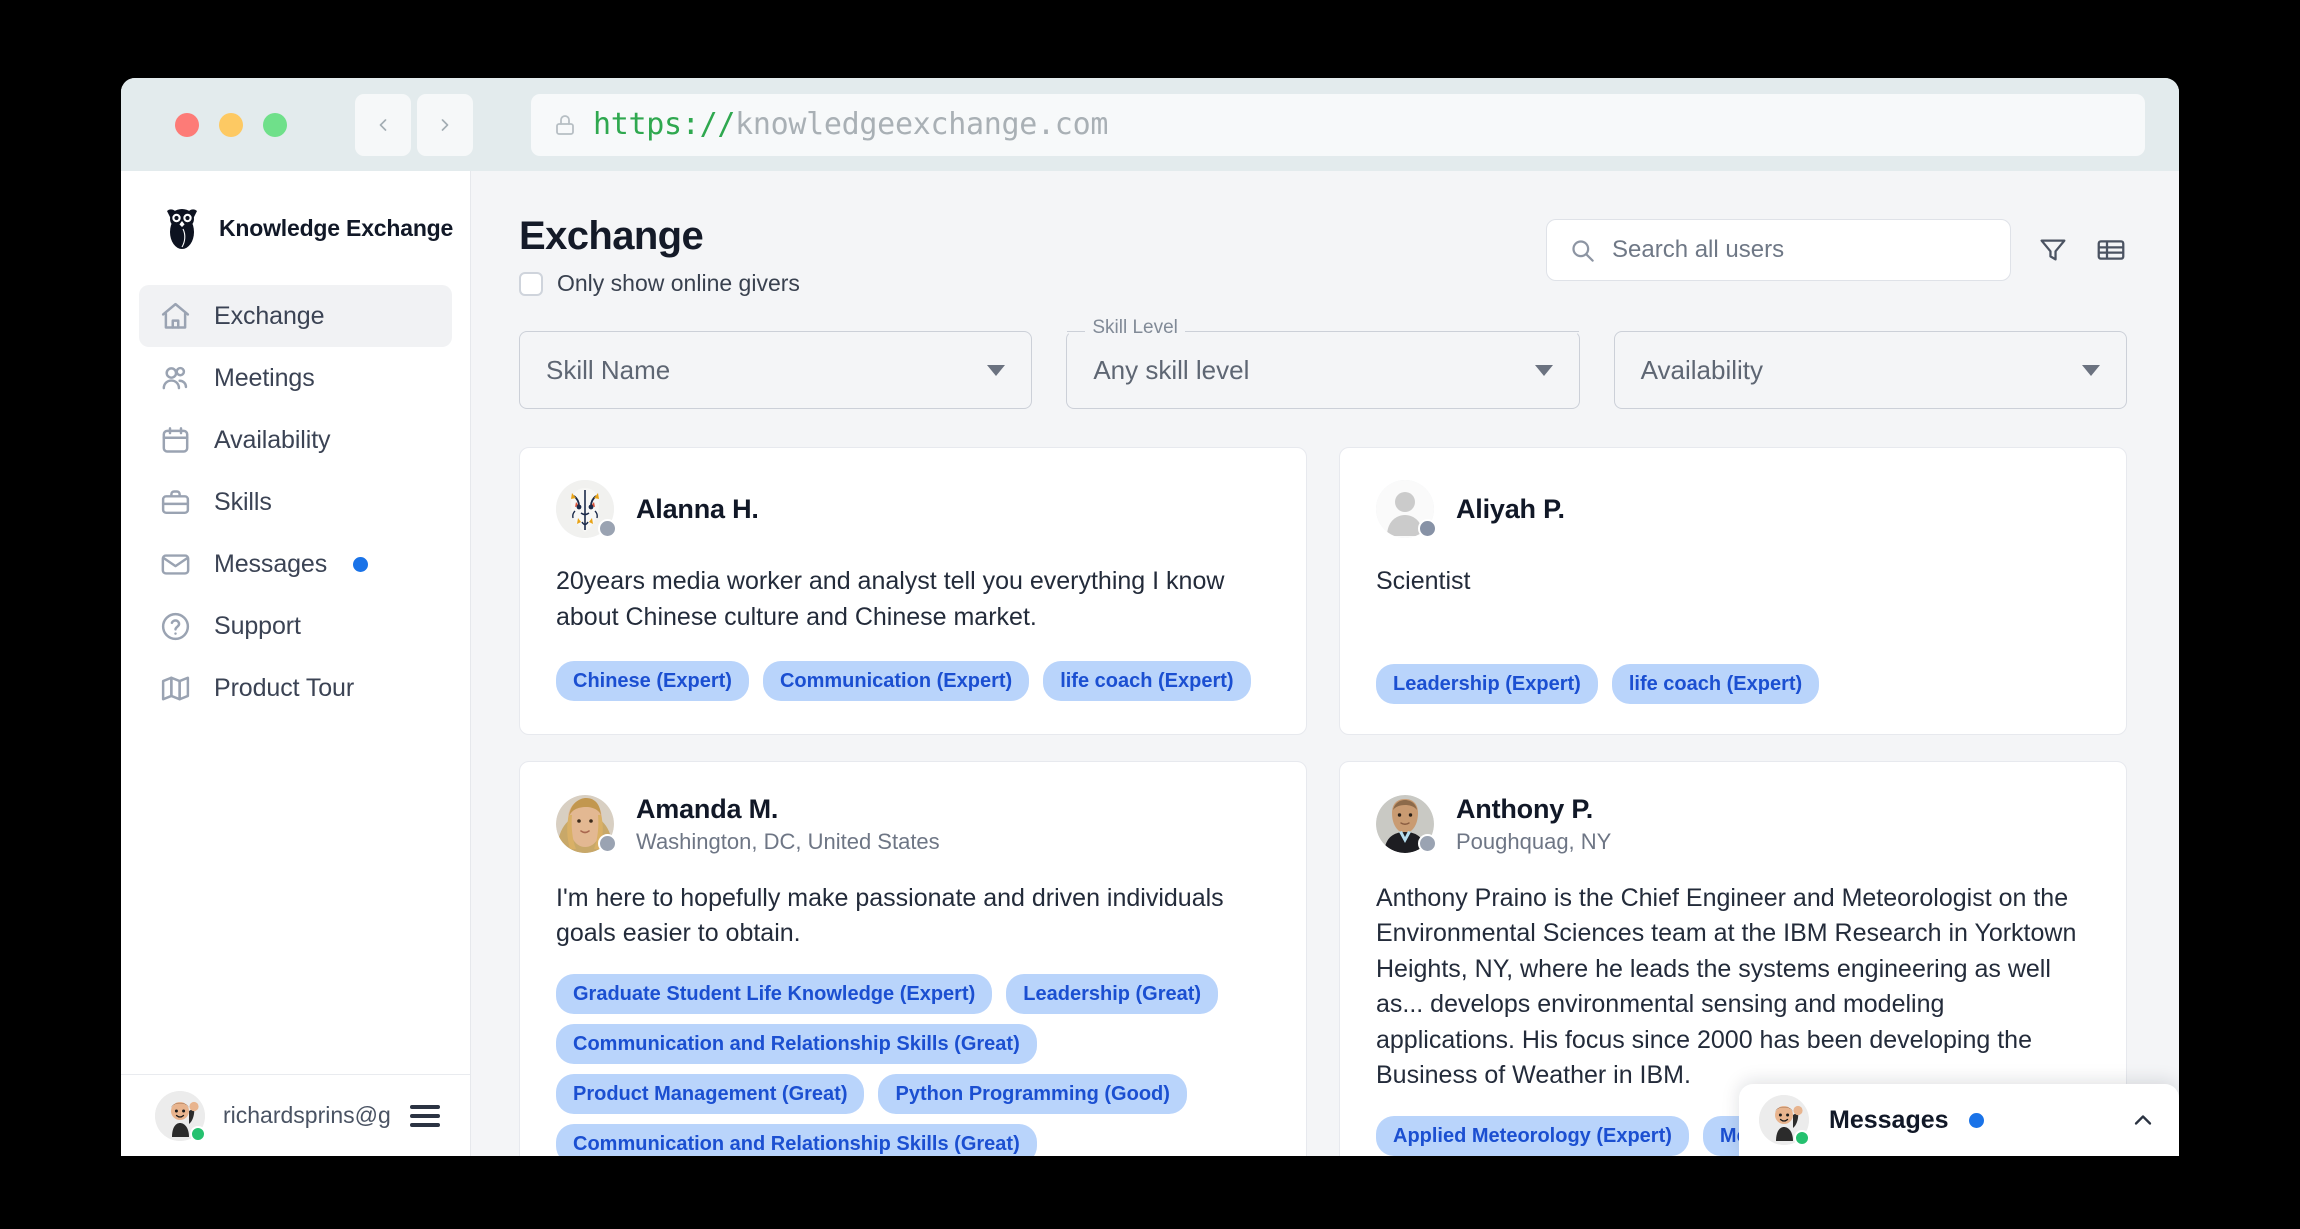 This screenshot has height=1229, width=2300. I want to click on sidebar-item-label: Skills, so click(243, 501).